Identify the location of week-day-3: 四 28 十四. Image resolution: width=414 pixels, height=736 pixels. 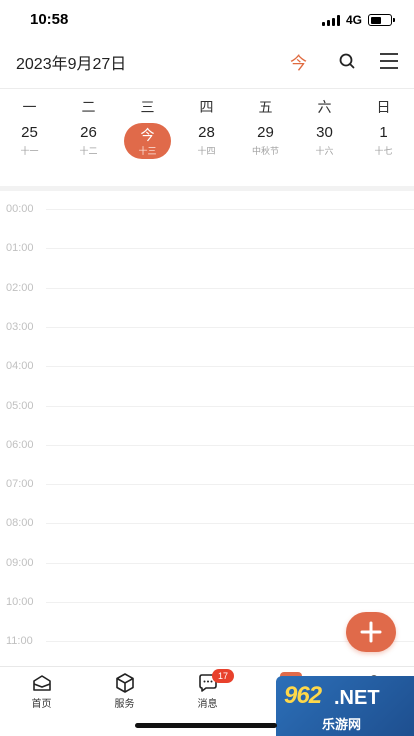
(206, 139).